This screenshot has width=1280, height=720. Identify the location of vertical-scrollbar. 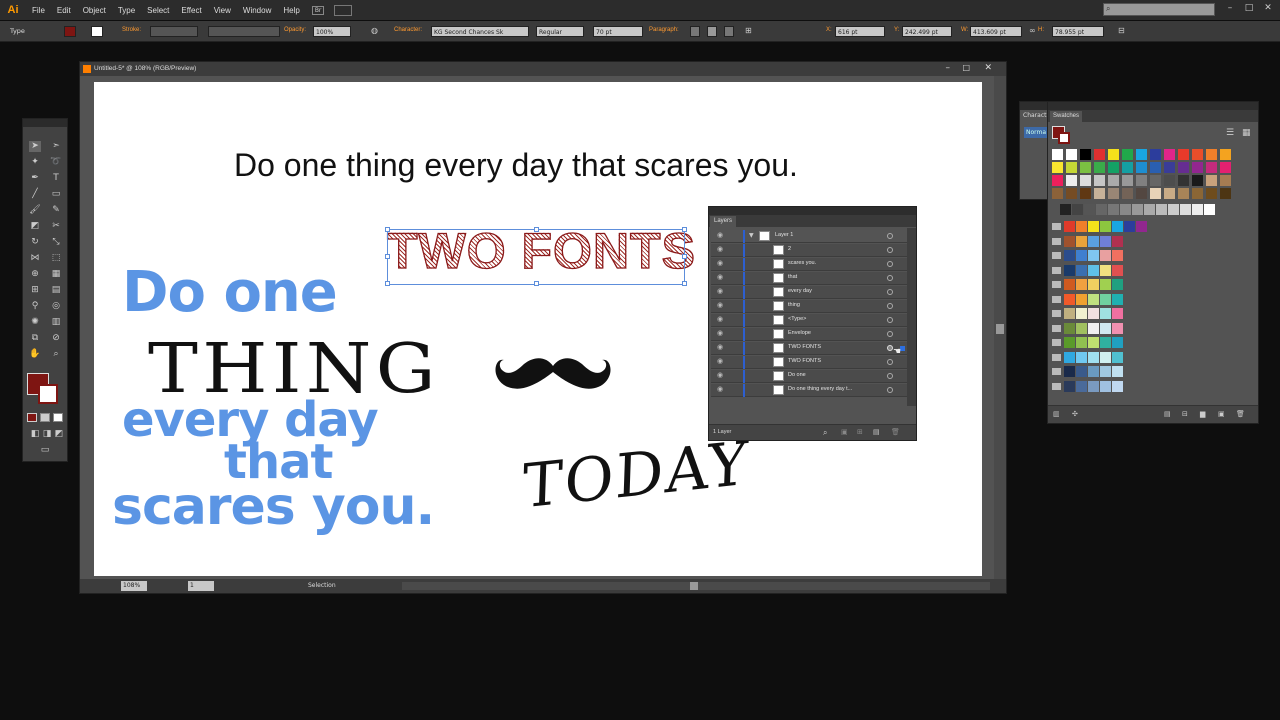
(1000, 327).